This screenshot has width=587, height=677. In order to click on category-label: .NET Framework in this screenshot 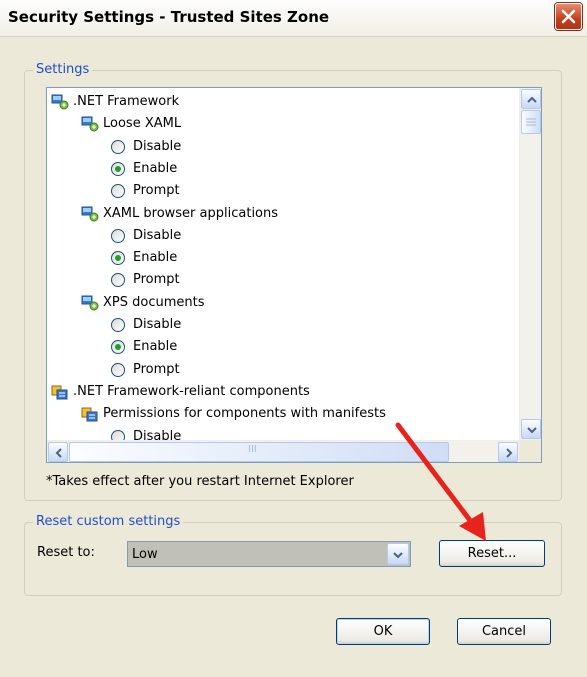, I will do `click(126, 101)`.